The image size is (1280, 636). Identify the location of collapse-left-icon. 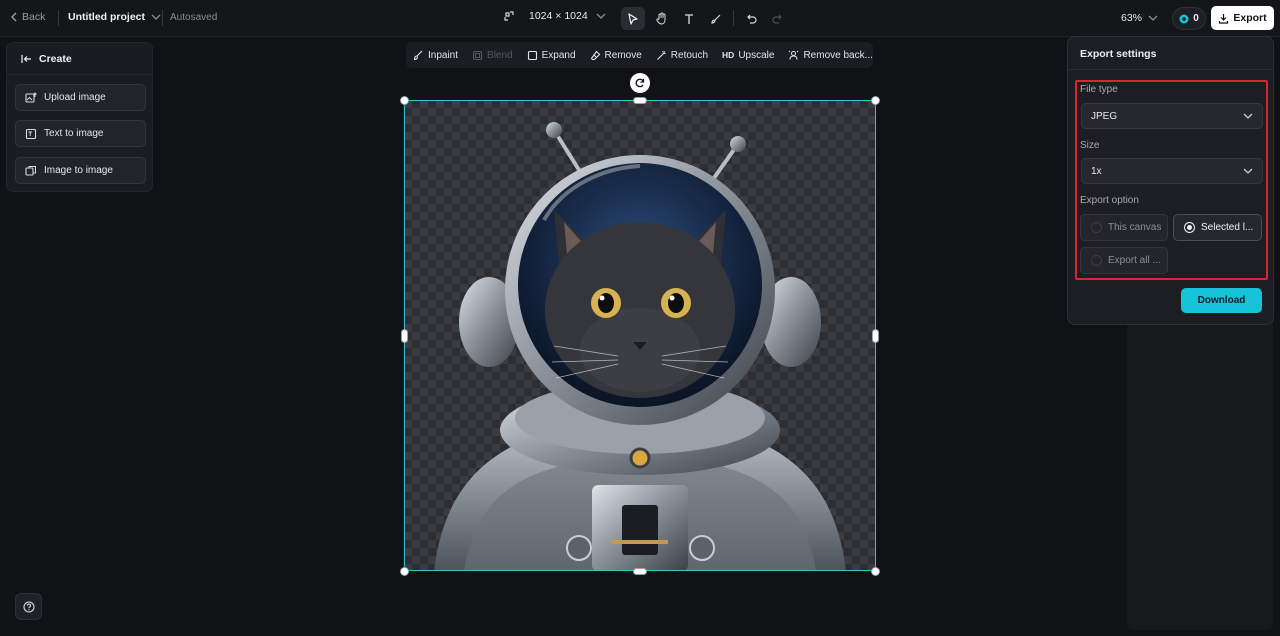
(26, 59).